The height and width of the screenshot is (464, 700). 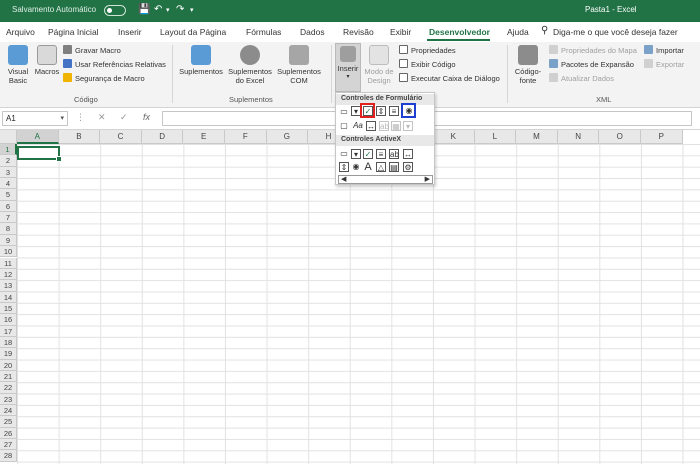 What do you see at coordinates (287, 137) in the screenshot?
I see `column-header: G` at bounding box center [287, 137].